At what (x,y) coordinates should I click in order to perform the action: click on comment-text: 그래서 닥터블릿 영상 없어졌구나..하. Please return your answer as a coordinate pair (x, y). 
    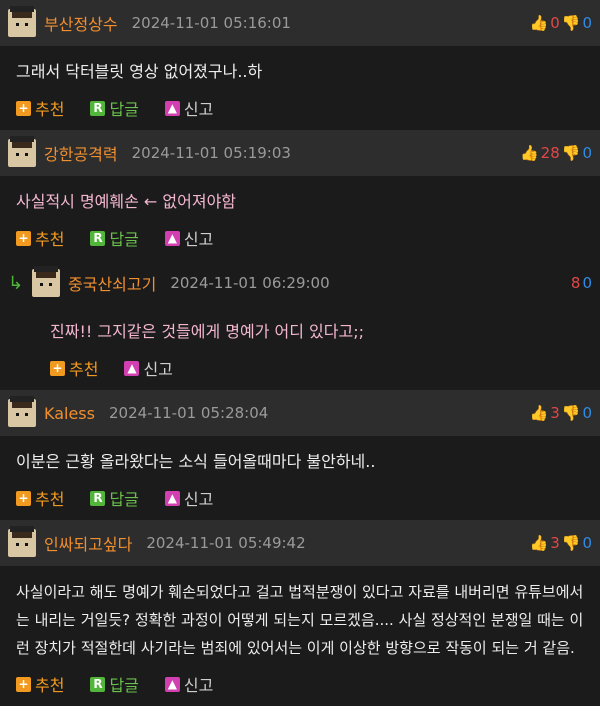
    Looking at the image, I should click on (139, 71).